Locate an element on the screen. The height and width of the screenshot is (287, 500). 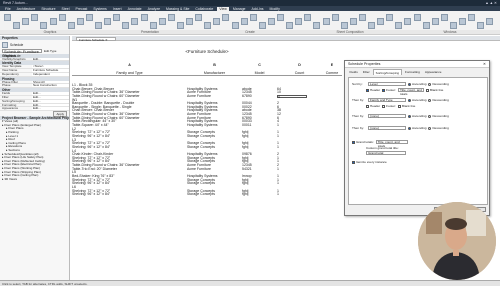
column-header: Comme is located at coordinates (332, 73).